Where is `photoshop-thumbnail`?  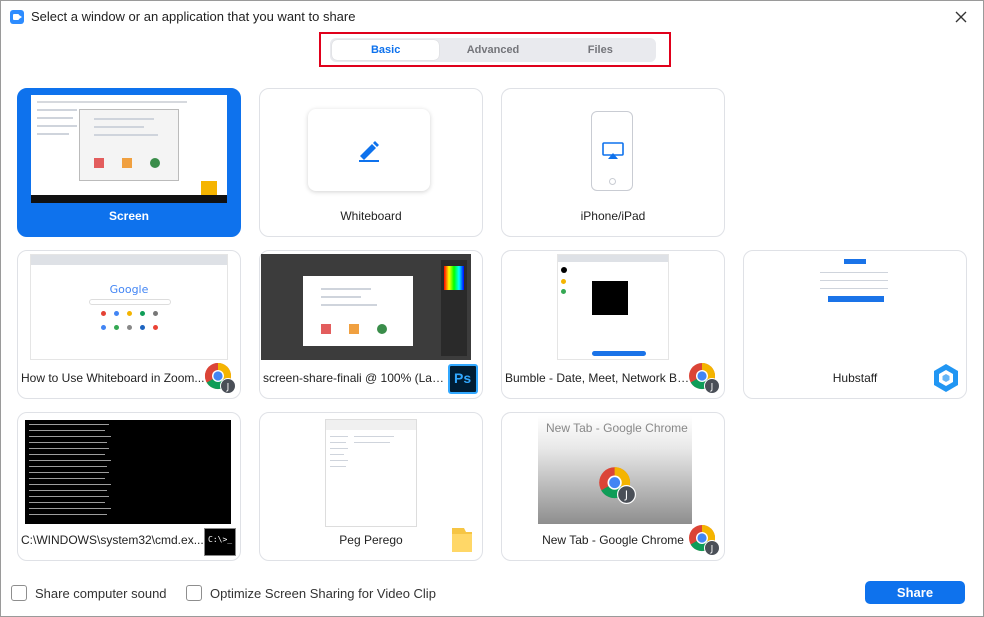
photoshop-thumbnail is located at coordinates (366, 307).